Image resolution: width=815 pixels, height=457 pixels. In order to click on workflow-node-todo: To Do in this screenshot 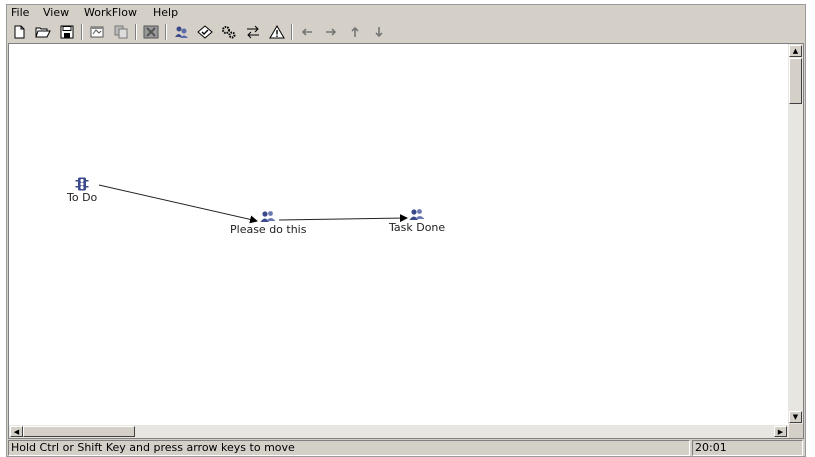, I will do `click(82, 190)`.